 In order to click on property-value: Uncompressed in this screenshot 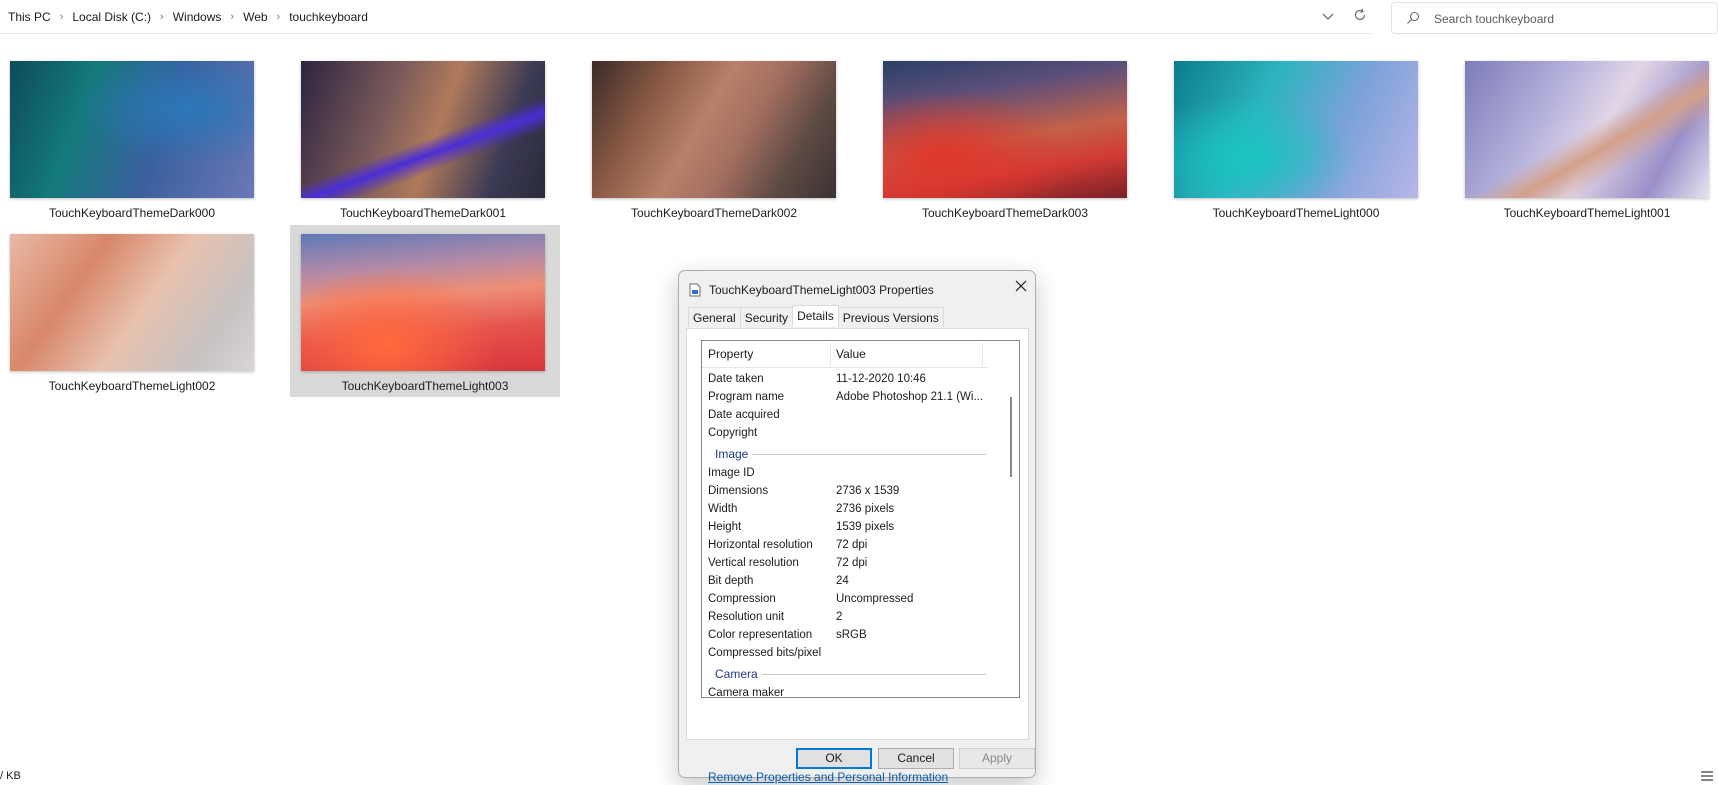, I will do `click(875, 599)`.